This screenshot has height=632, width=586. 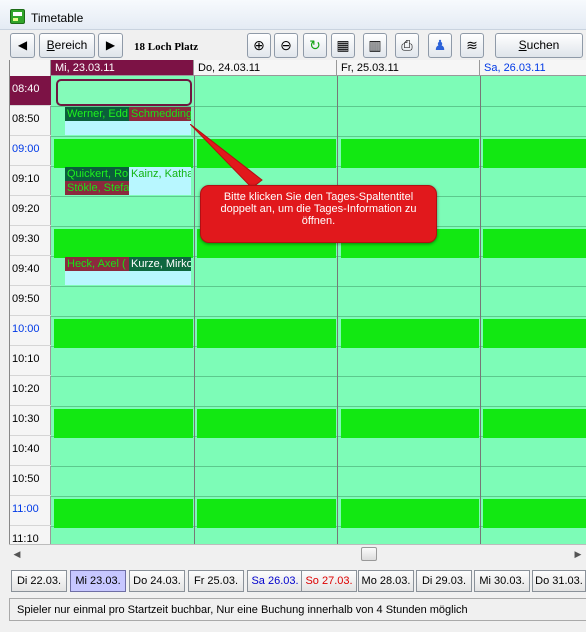 I want to click on day-column-header-wed: Mi, 23.03.11, so click(x=122, y=68).